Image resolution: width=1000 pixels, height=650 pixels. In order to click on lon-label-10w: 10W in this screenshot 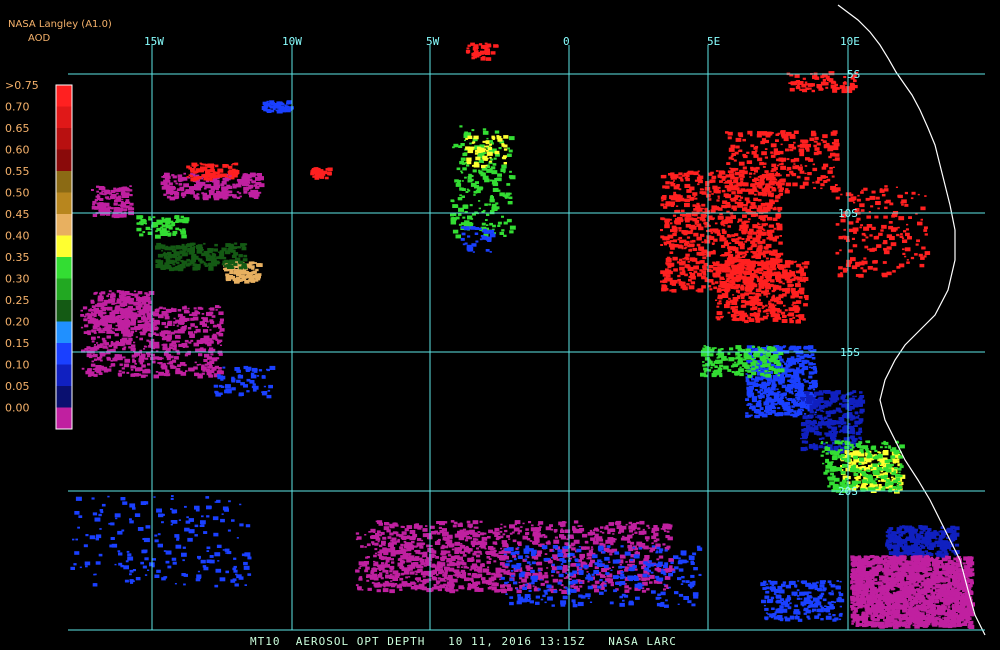, I will do `click(292, 41)`.